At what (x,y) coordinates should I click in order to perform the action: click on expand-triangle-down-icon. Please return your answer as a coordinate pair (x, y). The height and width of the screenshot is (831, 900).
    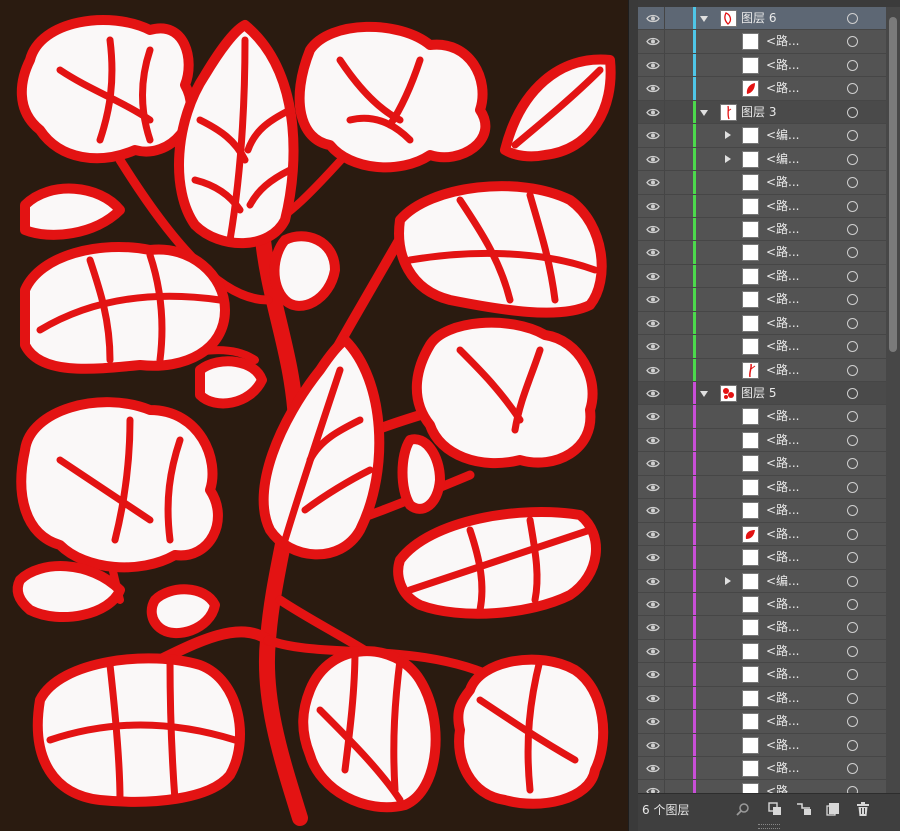
    Looking at the image, I should click on (704, 394).